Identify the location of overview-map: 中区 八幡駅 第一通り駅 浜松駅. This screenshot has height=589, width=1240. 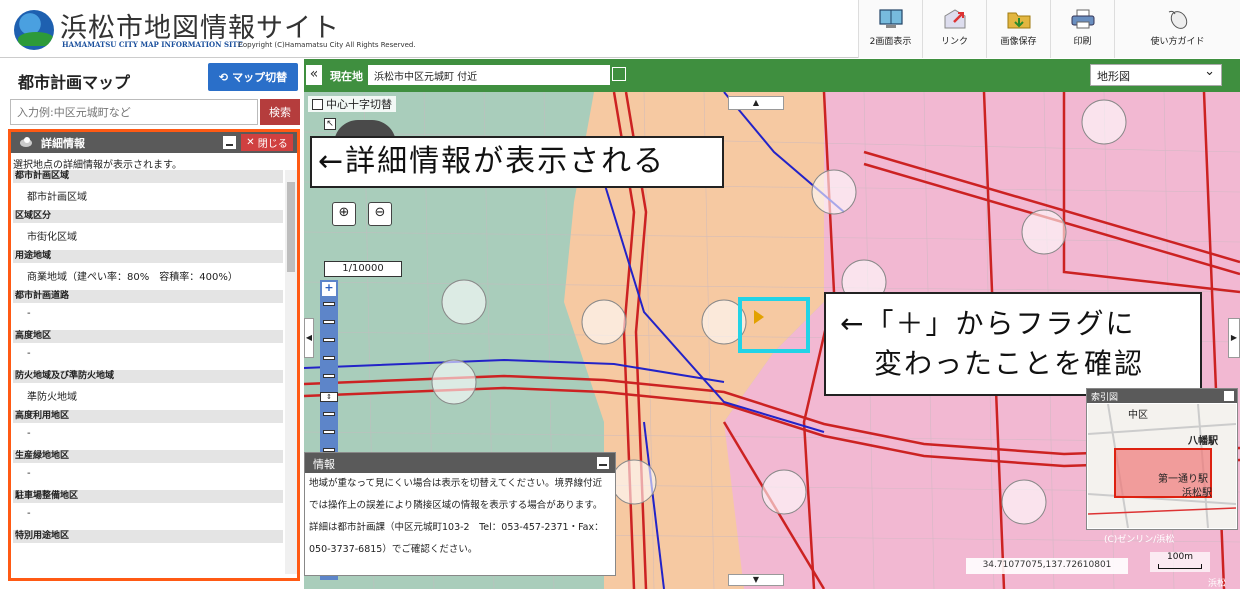
(1162, 466).